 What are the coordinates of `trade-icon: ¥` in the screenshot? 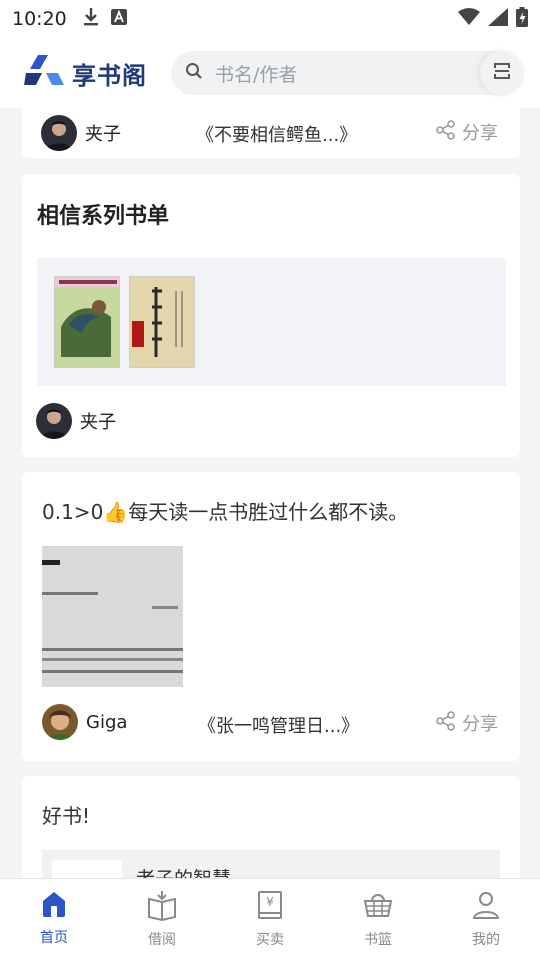 It's located at (270, 907).